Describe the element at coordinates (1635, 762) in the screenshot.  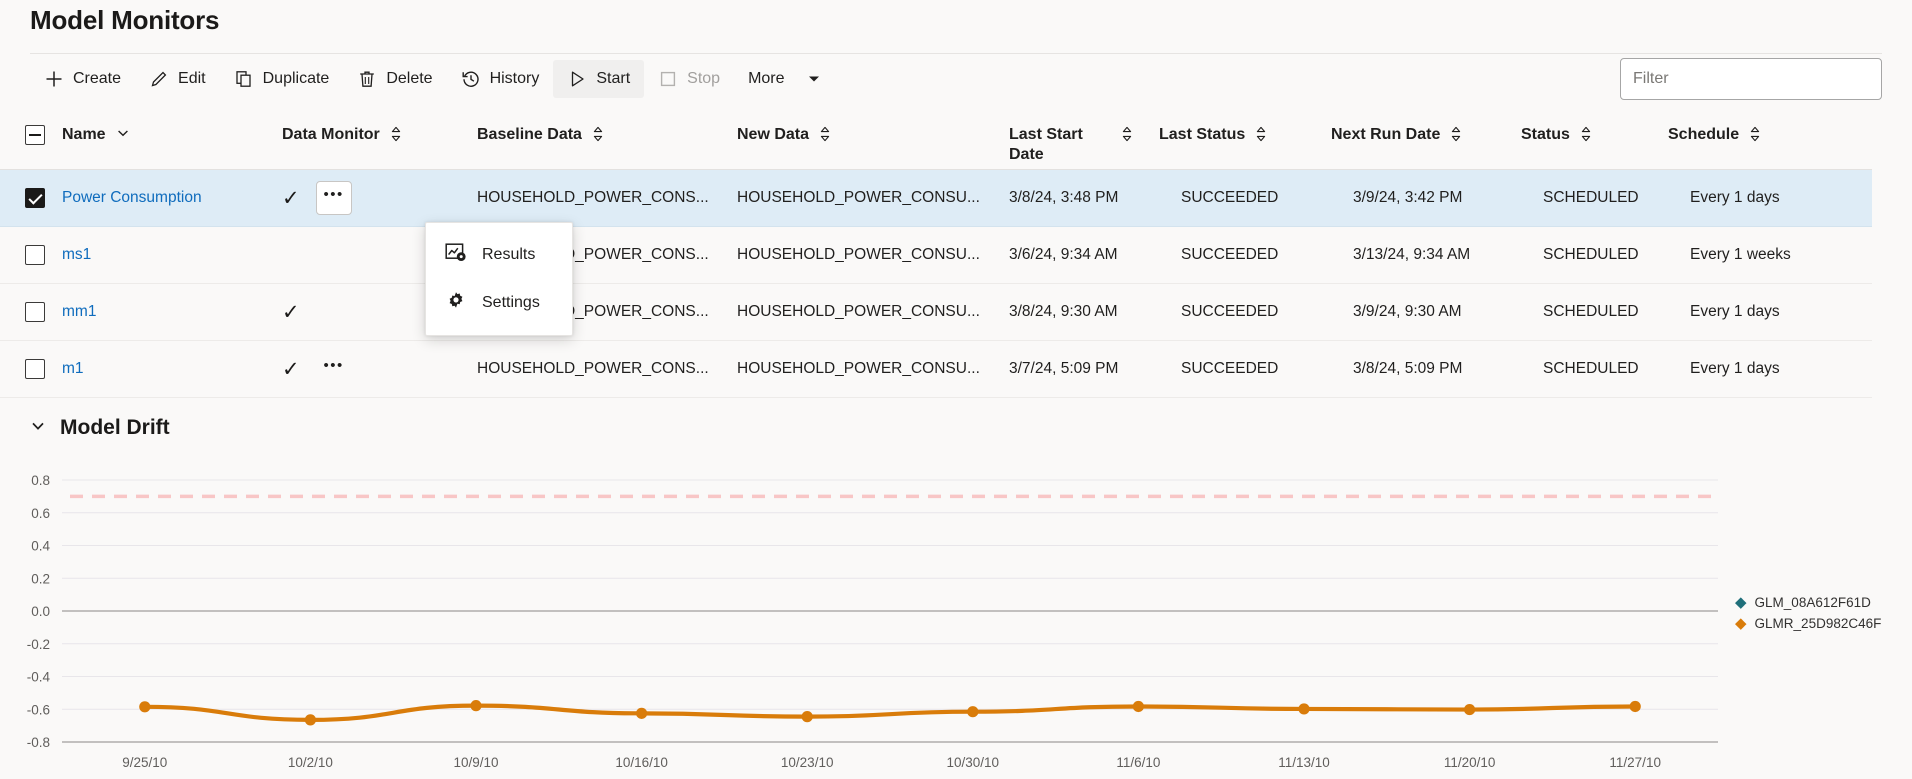
I see `x-axis-tick-label: 11/27/10` at that location.